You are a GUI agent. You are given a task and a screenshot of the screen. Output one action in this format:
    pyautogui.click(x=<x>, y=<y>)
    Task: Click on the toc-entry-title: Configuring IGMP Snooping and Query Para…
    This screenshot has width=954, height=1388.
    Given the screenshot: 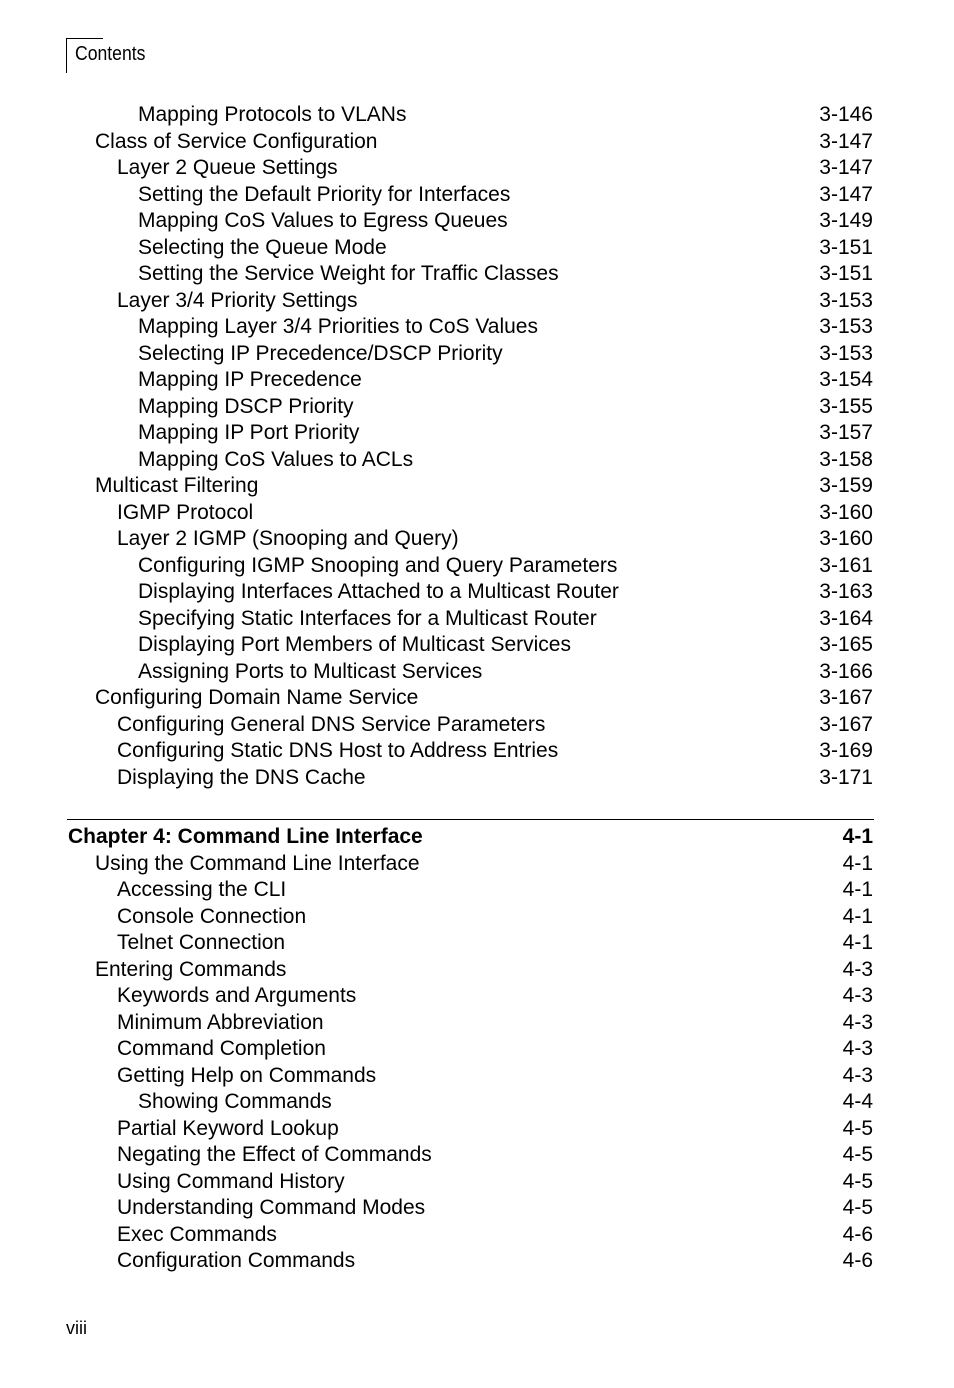 What is the action you would take?
    pyautogui.click(x=377, y=566)
    